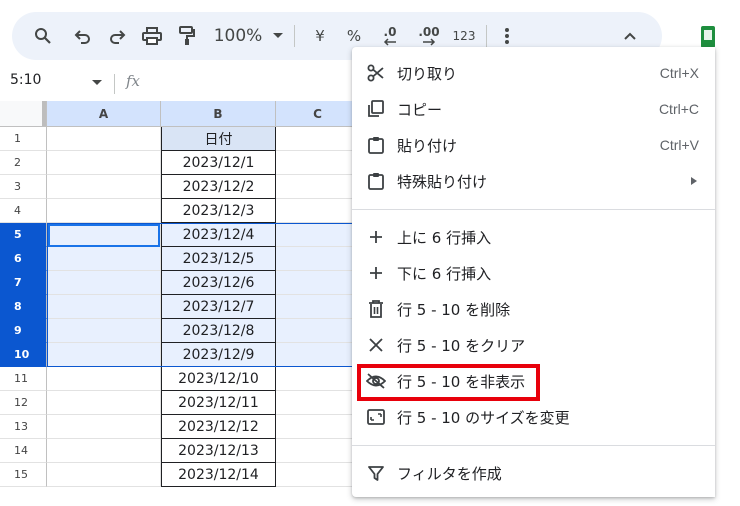  What do you see at coordinates (23, 114) in the screenshot?
I see `select-all-corner` at bounding box center [23, 114].